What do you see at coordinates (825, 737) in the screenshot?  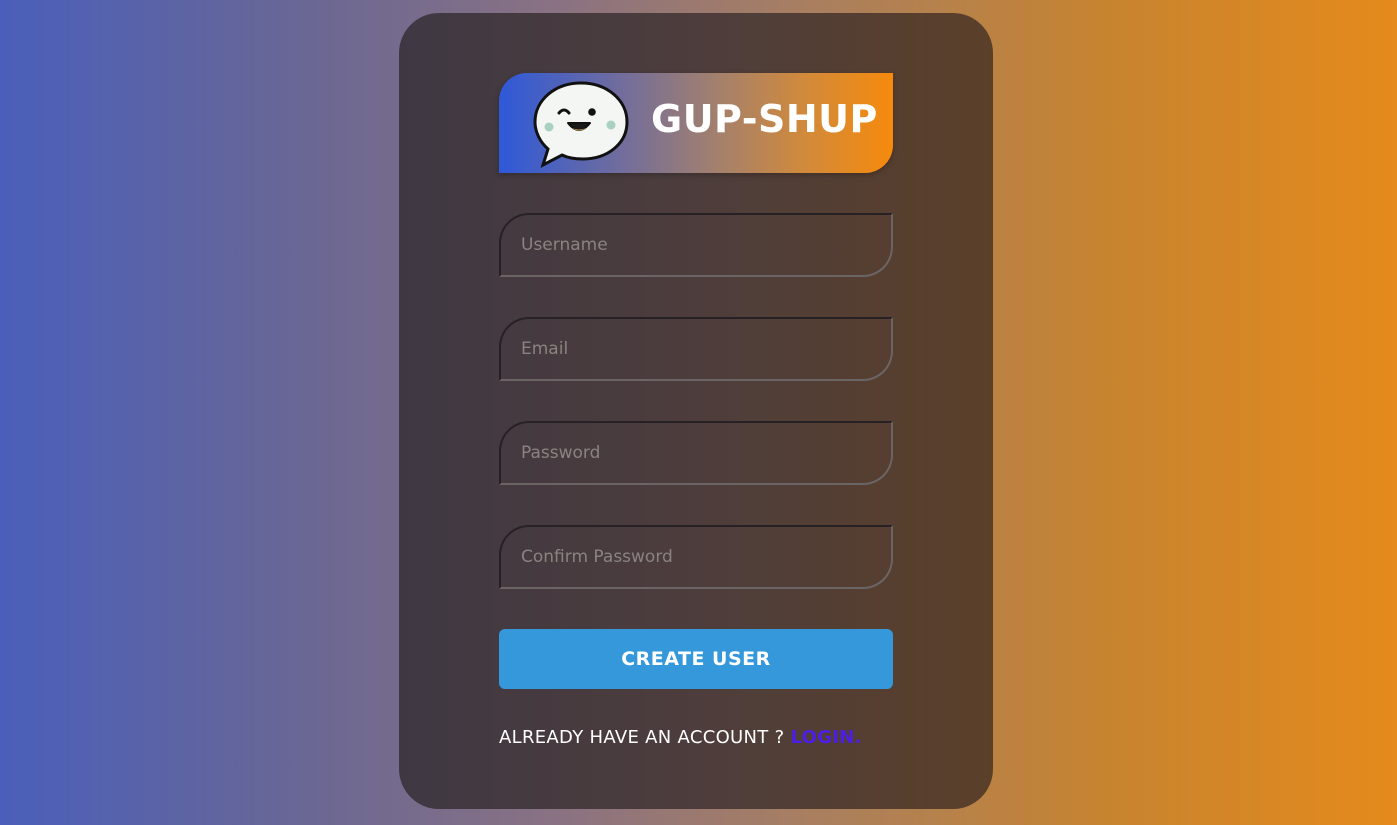 I see `login-link: LOGIN.` at bounding box center [825, 737].